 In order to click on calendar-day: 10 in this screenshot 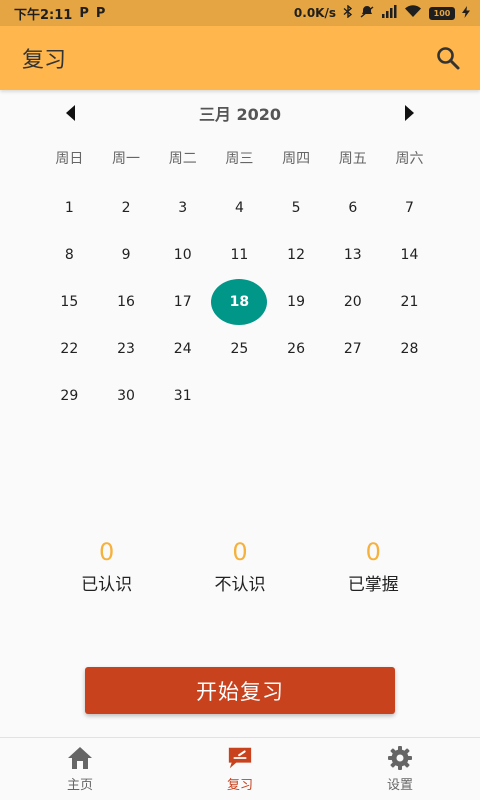, I will do `click(182, 254)`.